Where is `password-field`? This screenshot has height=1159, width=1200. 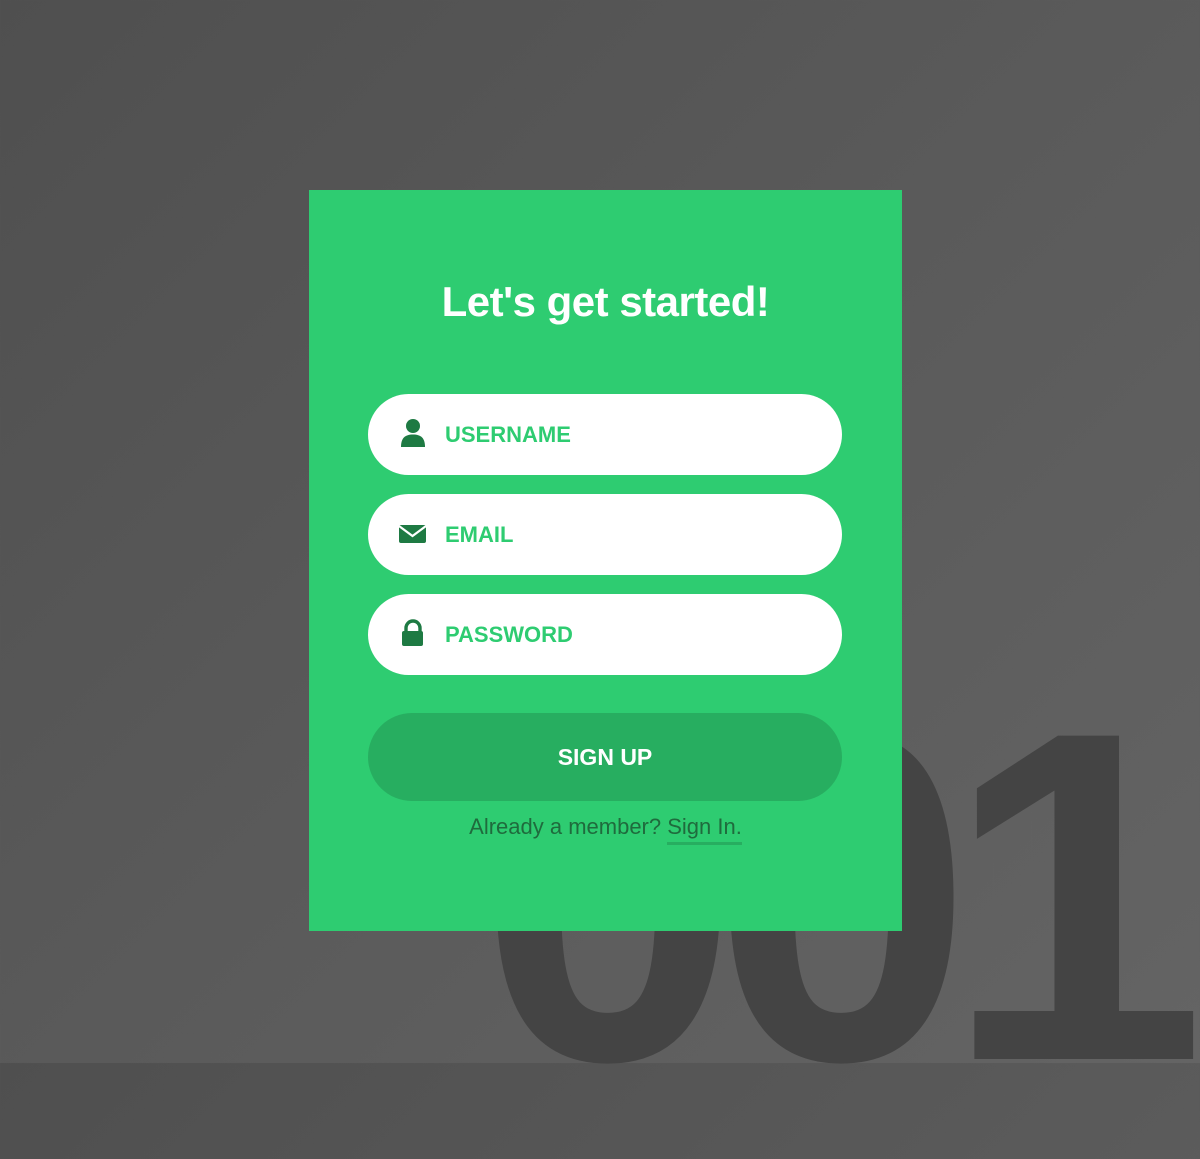
password-field is located at coordinates (605, 634).